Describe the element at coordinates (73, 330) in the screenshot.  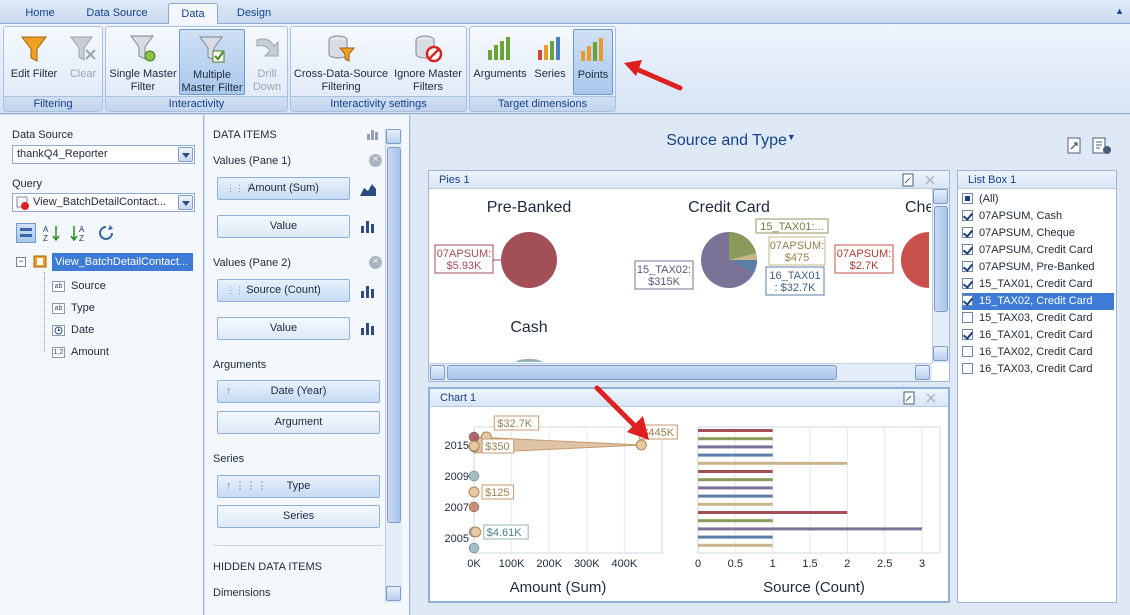
I see `tree-field-date: Date` at that location.